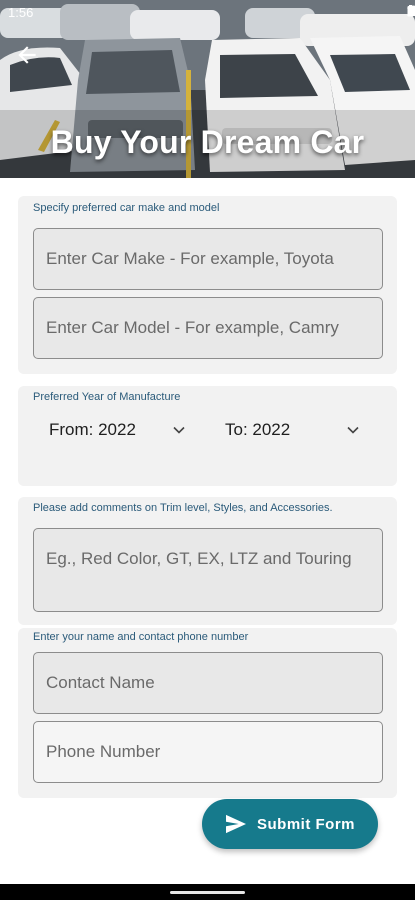 This screenshot has height=900, width=415. Describe the element at coordinates (103, 751) in the screenshot. I see `phone-number-placeholder: Phone Number` at that location.